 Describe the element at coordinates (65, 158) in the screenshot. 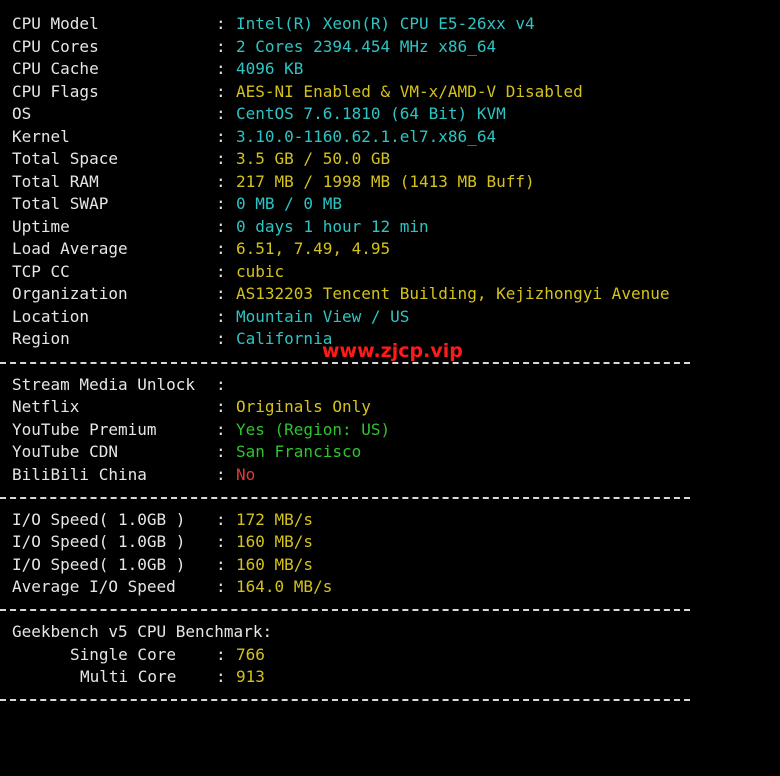

I see `label: Total Space` at that location.